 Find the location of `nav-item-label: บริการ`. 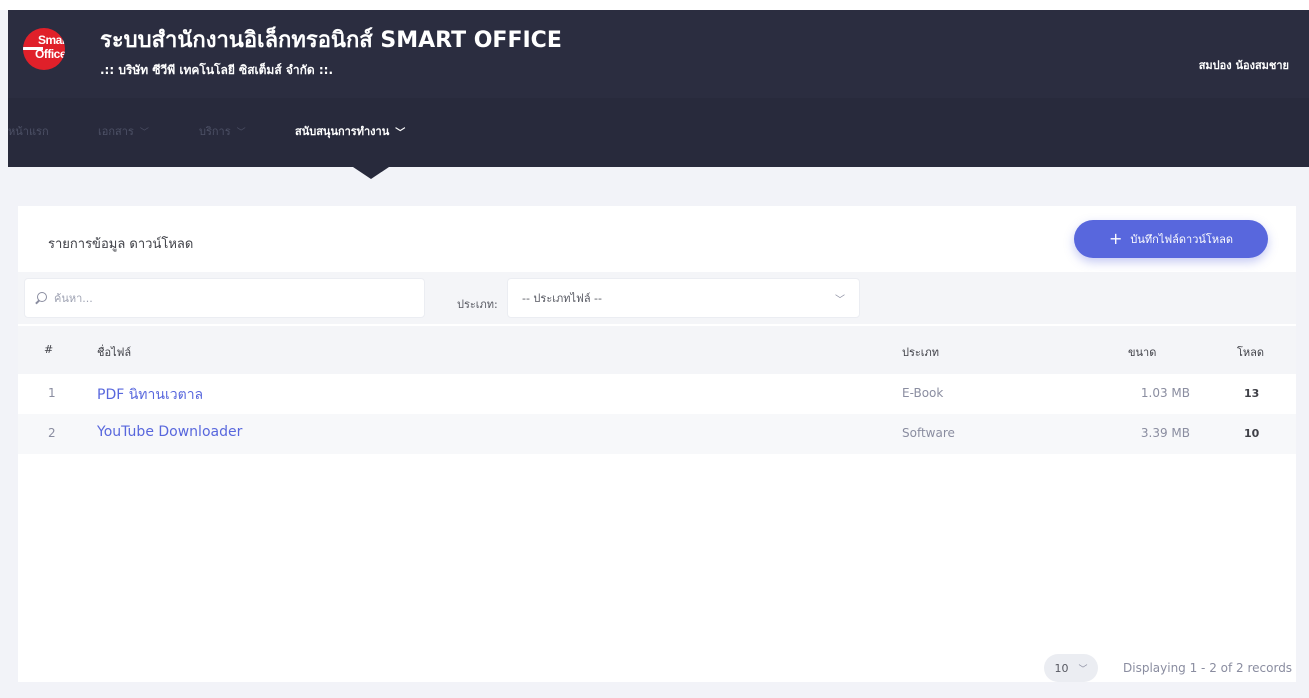

nav-item-label: บริการ is located at coordinates (215, 131).